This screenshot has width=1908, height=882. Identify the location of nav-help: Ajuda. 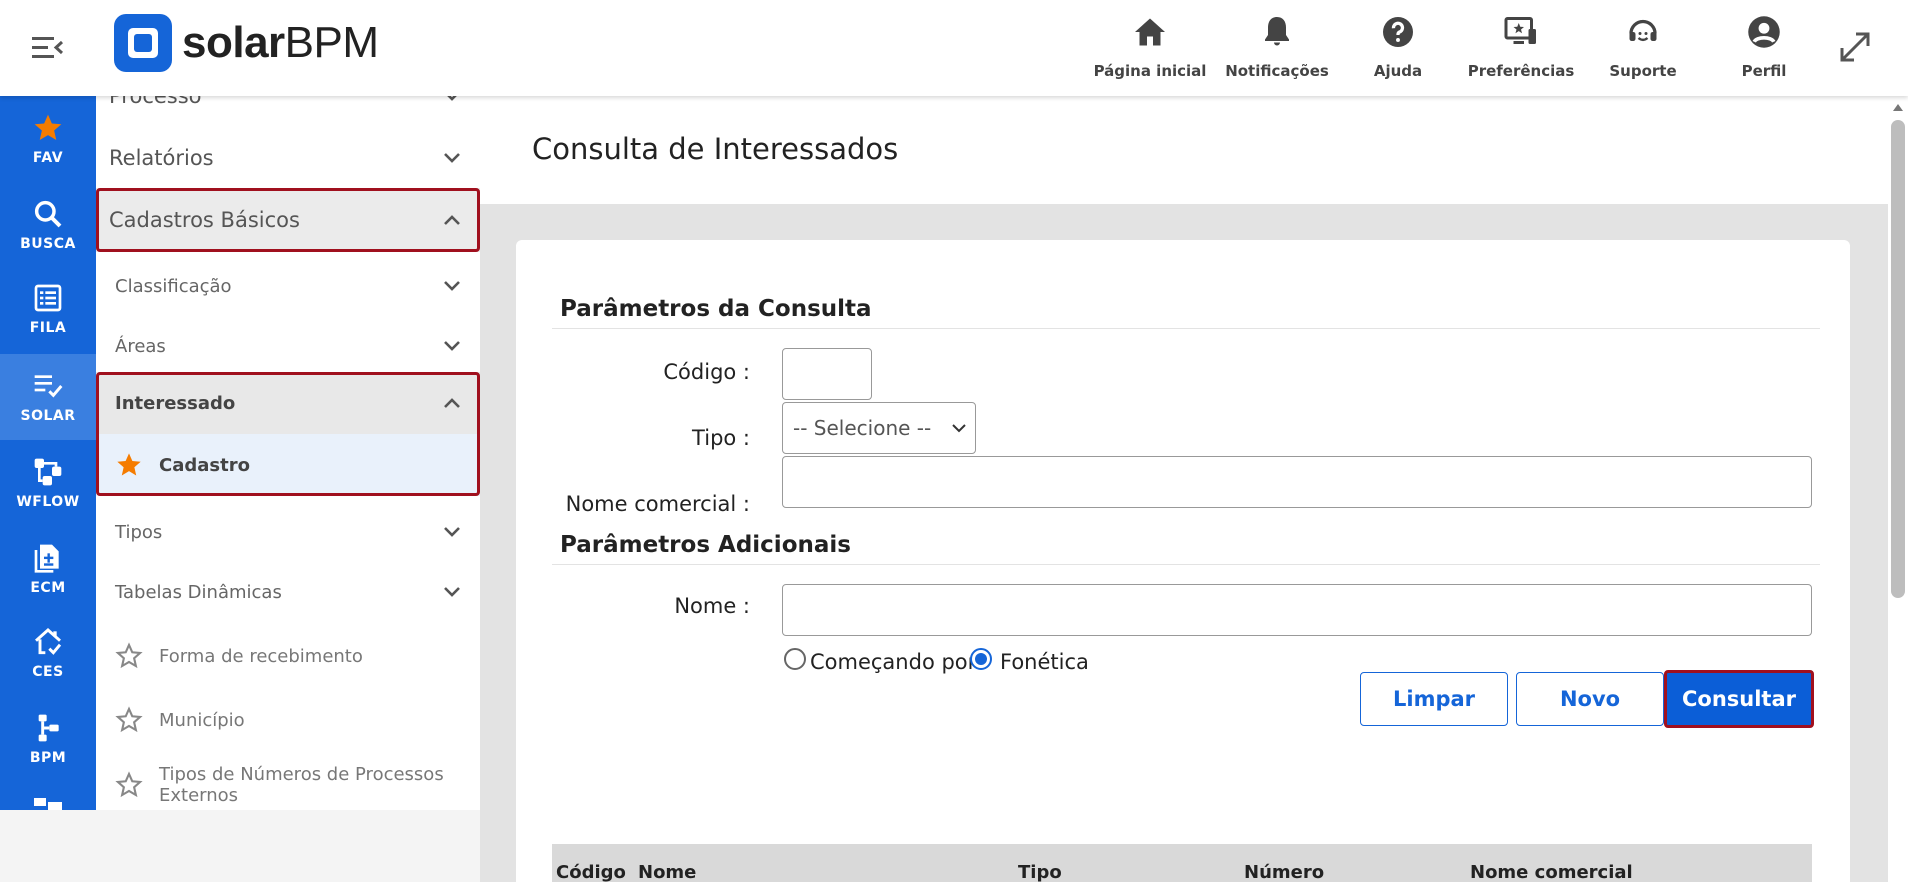
(1398, 47).